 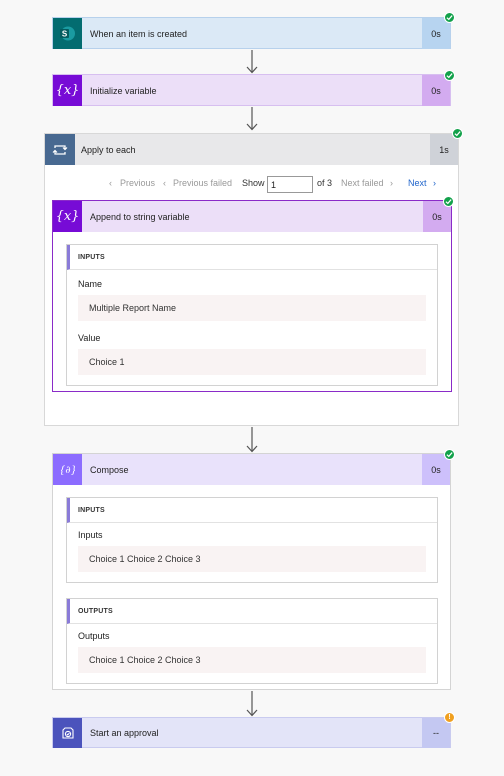 What do you see at coordinates (436, 733) in the screenshot?
I see `step-duration: --` at bounding box center [436, 733].